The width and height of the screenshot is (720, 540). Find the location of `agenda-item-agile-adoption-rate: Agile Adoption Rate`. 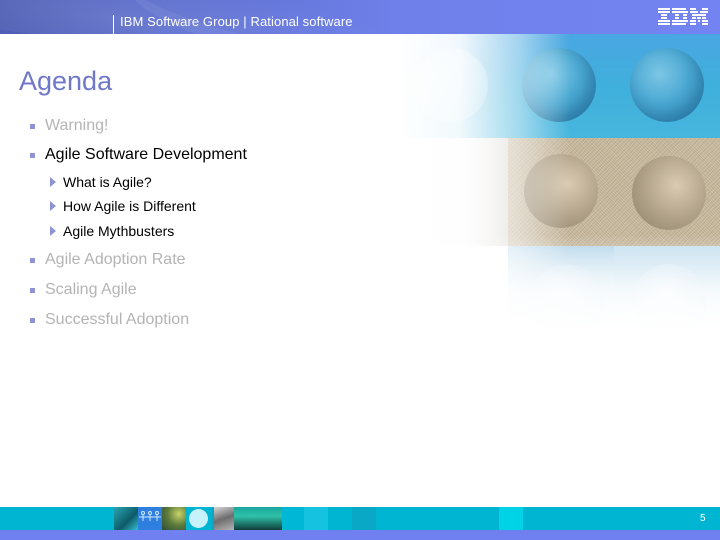

agenda-item-agile-adoption-rate: Agile Adoption Rate is located at coordinates (108, 260).